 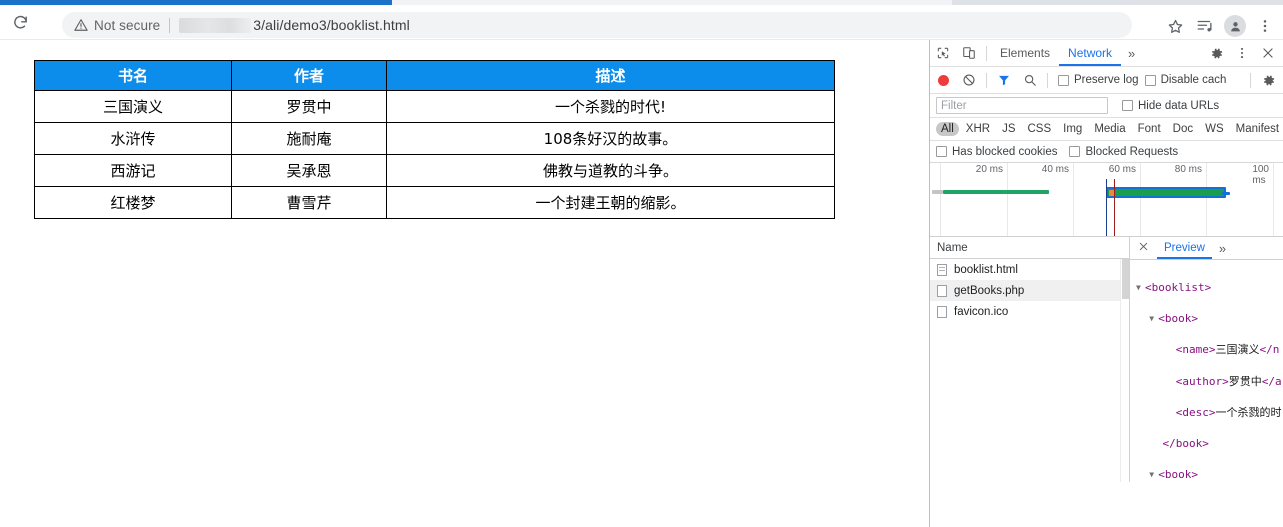 I want to click on xml-line: <desc>一个杀戮的时, so click(x=1209, y=413).